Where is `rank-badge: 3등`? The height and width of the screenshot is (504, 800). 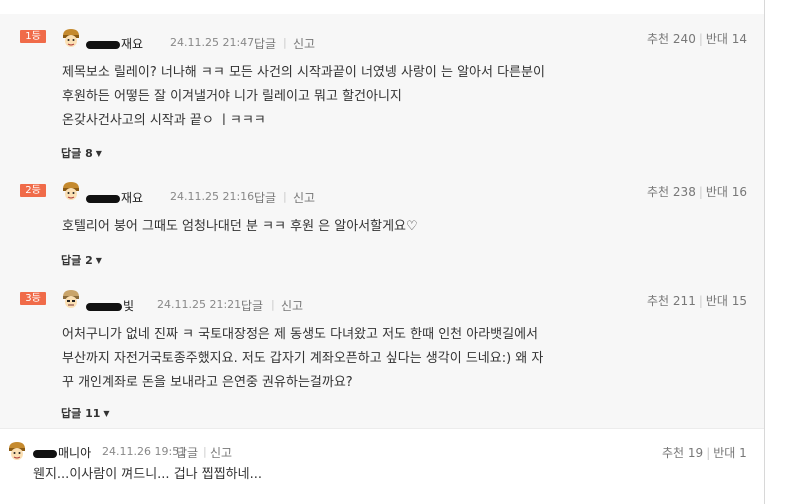 rank-badge: 3등 is located at coordinates (33, 298).